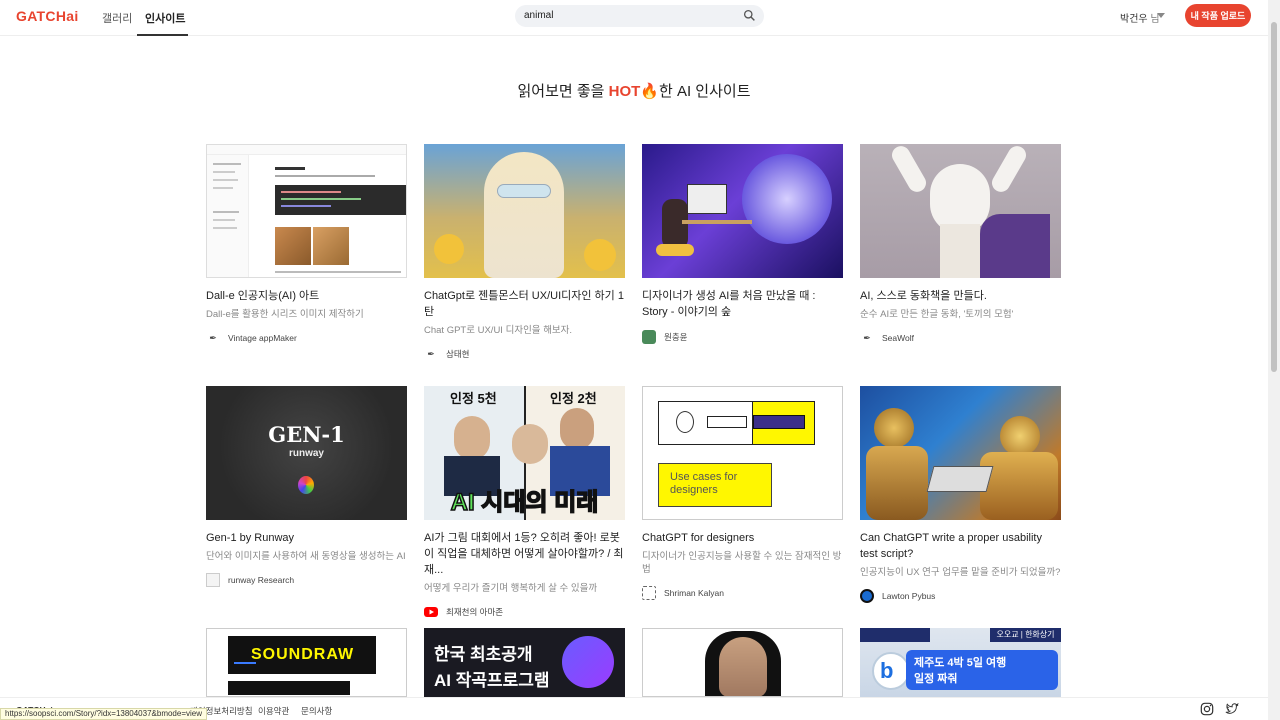 This screenshot has height=720, width=1280. I want to click on author-name: 최재천의 아마존, so click(475, 612).